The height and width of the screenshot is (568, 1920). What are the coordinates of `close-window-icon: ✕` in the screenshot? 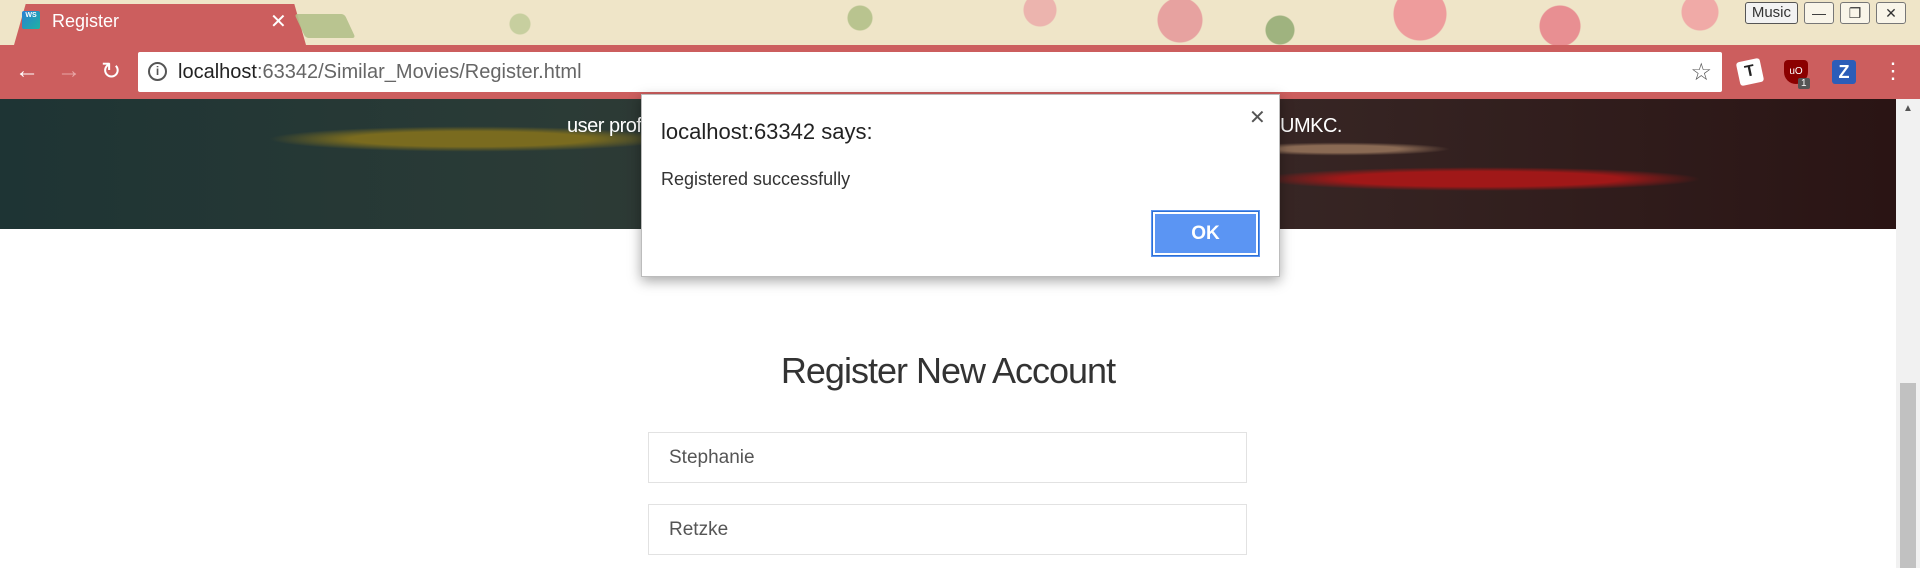 It's located at (1891, 13).